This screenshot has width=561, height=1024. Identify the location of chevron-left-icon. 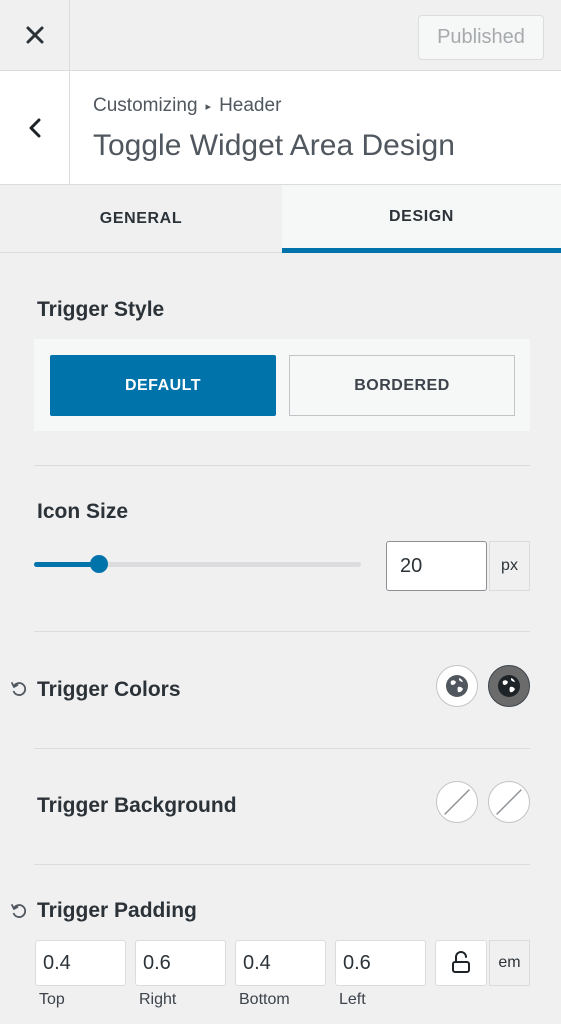
(34, 127).